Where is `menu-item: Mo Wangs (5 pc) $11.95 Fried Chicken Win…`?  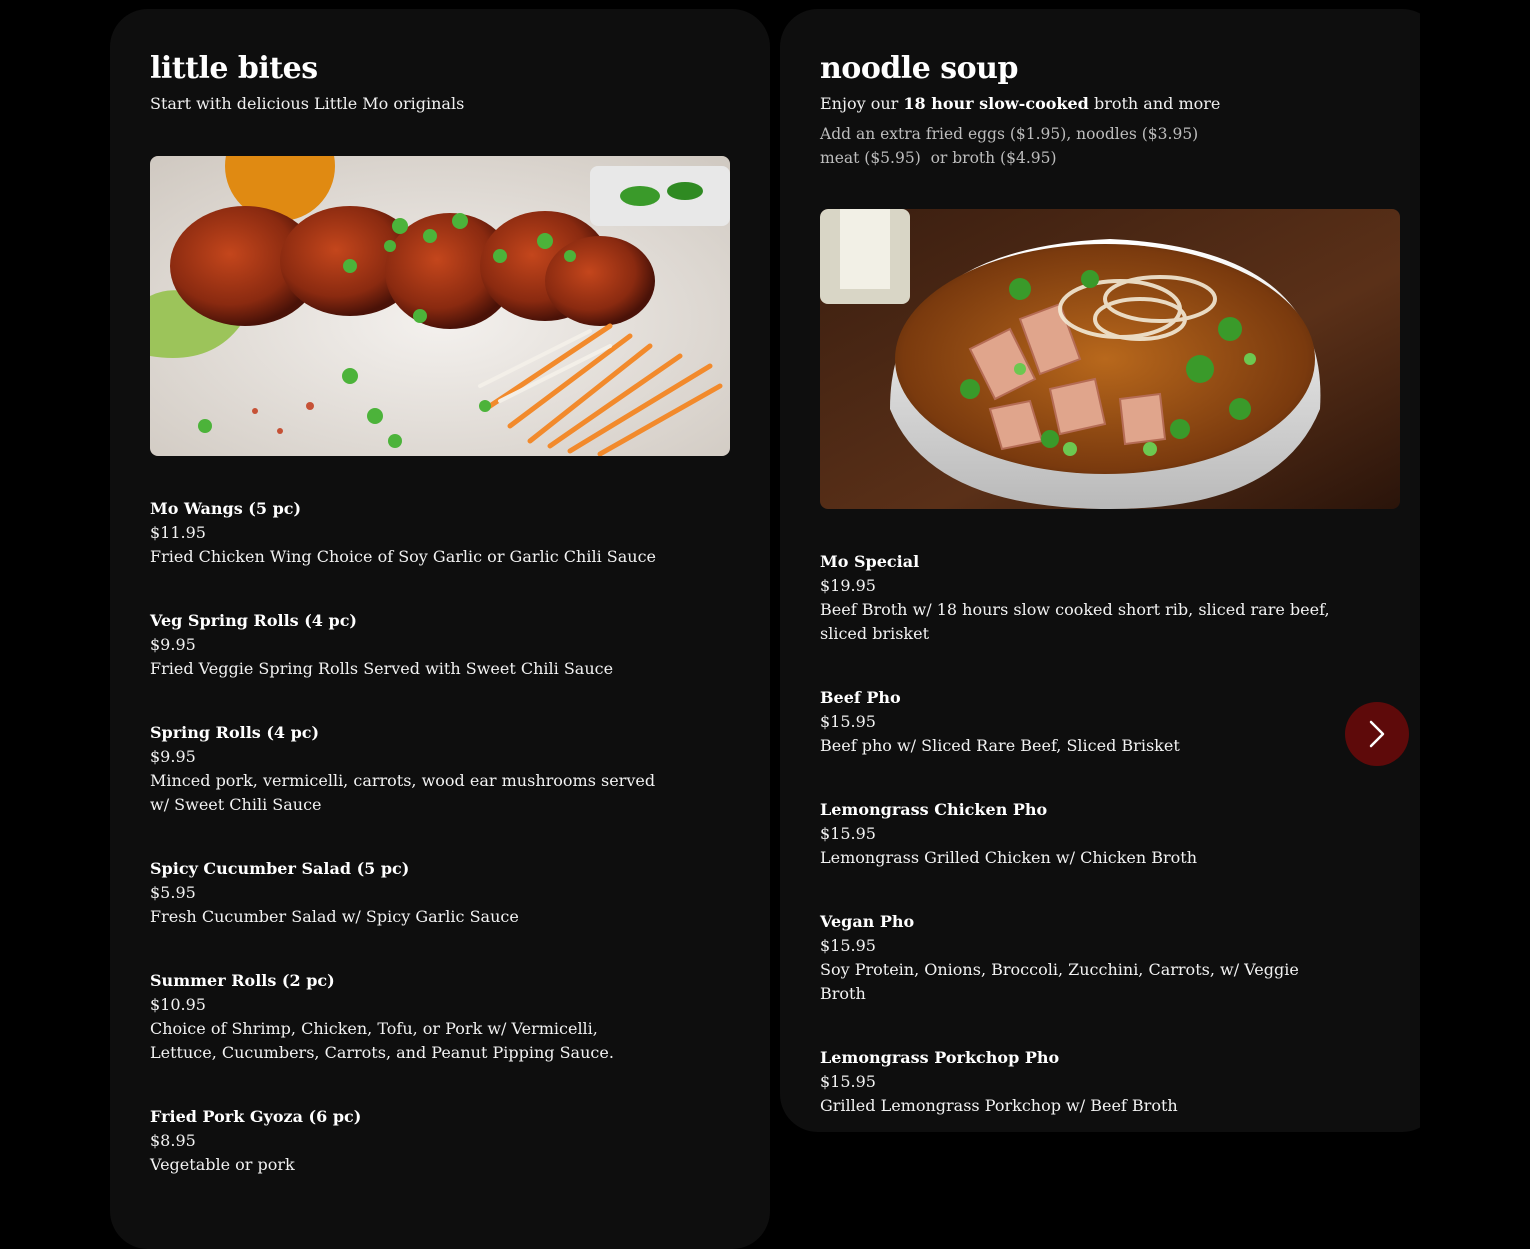
menu-item: Mo Wangs (5 pc) $11.95 Fried Chicken Win… is located at coordinates (420, 533).